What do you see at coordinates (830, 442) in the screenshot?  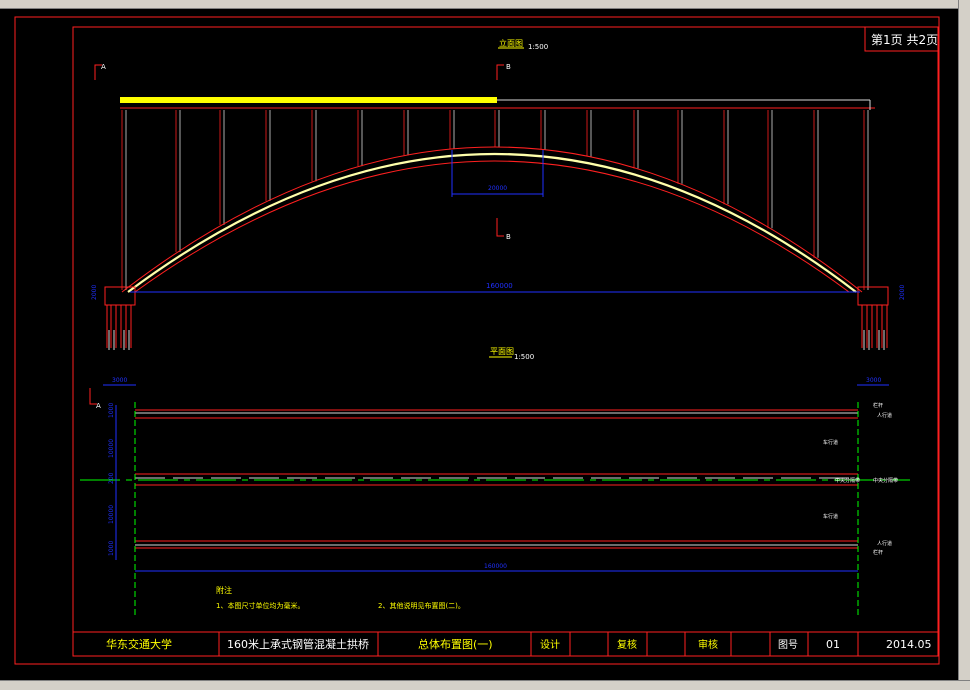 I see `plan-label-3: 车行道` at bounding box center [830, 442].